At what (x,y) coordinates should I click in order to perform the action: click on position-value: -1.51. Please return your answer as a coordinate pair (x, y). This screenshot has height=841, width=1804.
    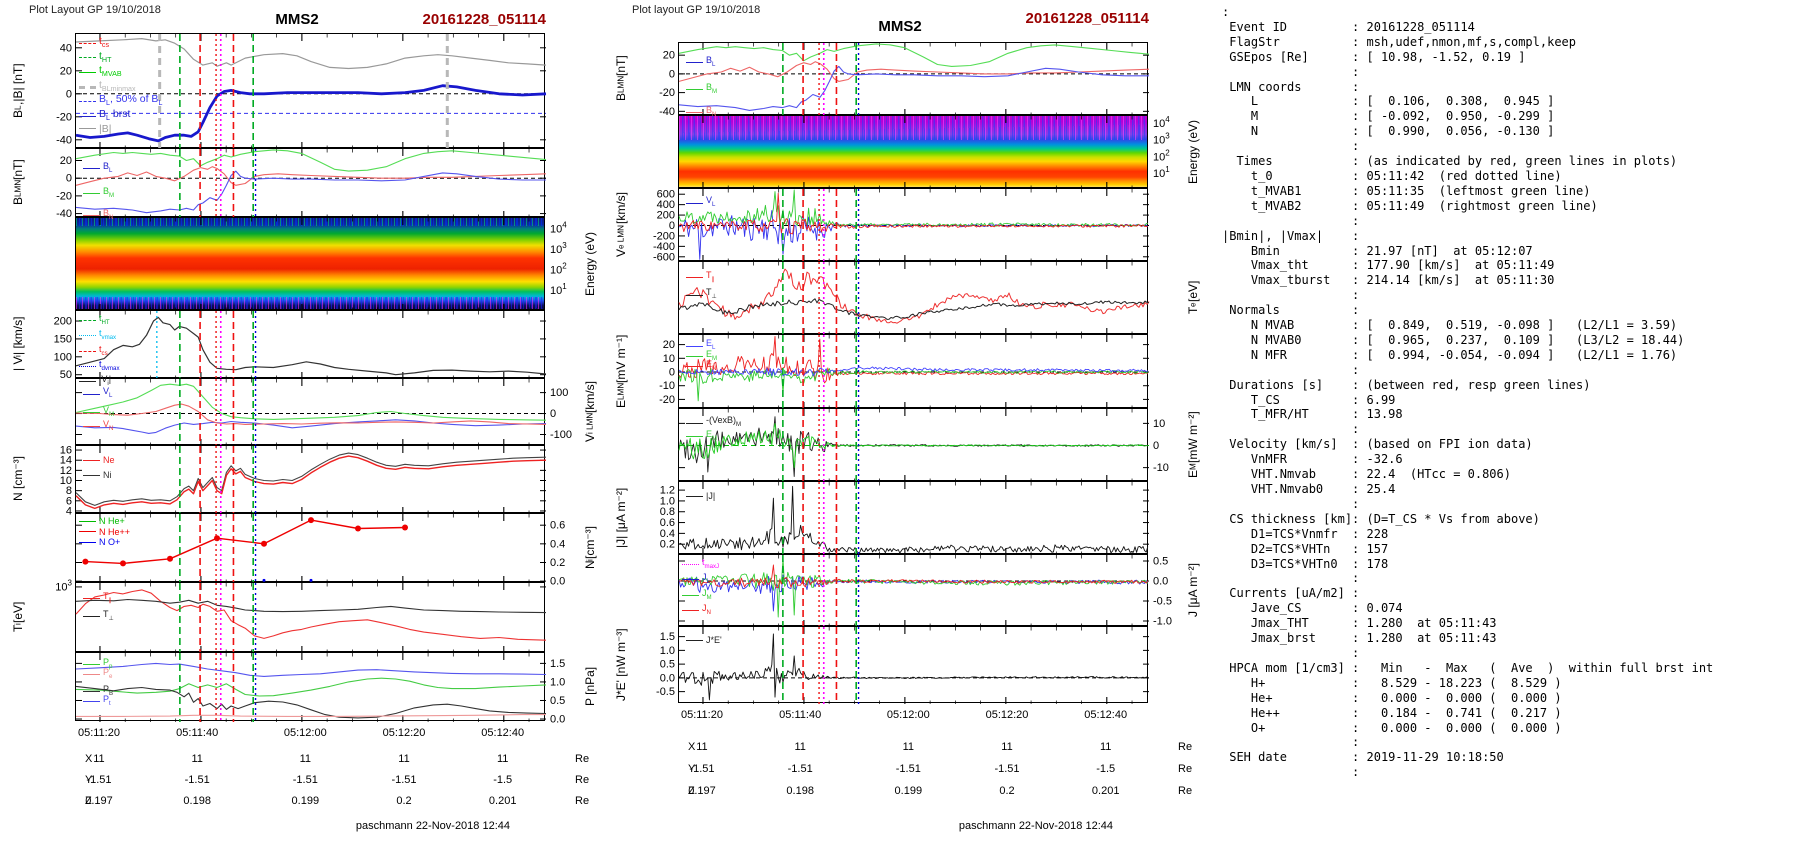
    Looking at the image, I should click on (305, 780).